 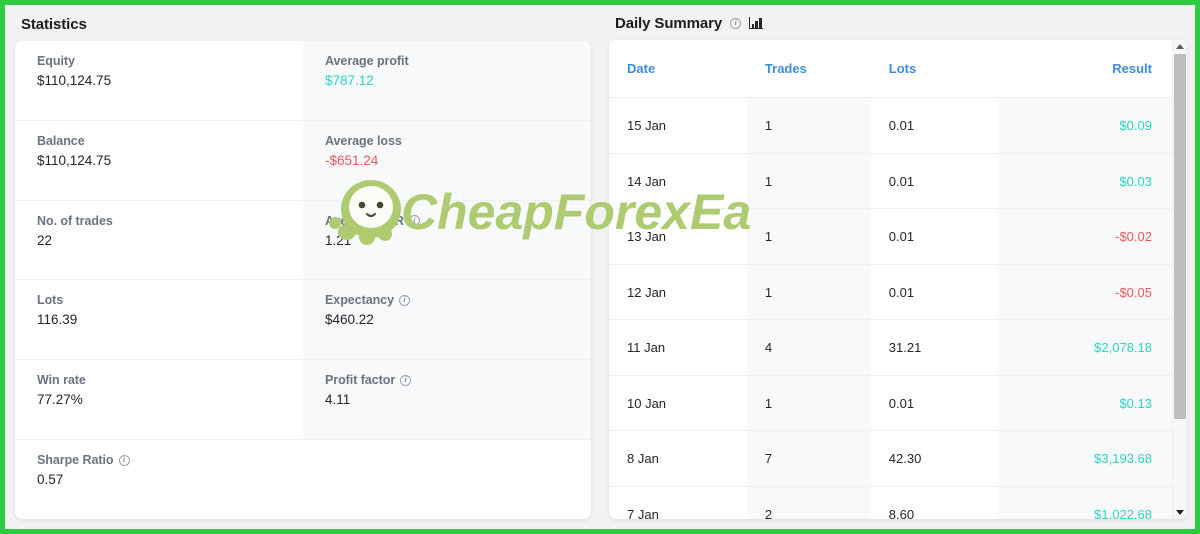 What do you see at coordinates (61, 380) in the screenshot?
I see `statistic-label: Win rate` at bounding box center [61, 380].